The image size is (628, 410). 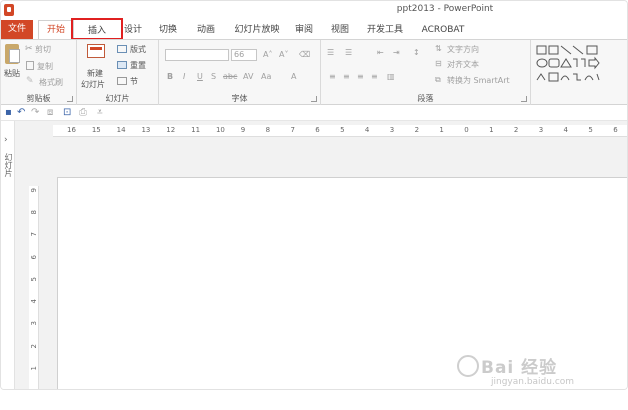 I want to click on vertical-ruler: 9 8 7 6 5 4 3 2 1, so click(x=34, y=287).